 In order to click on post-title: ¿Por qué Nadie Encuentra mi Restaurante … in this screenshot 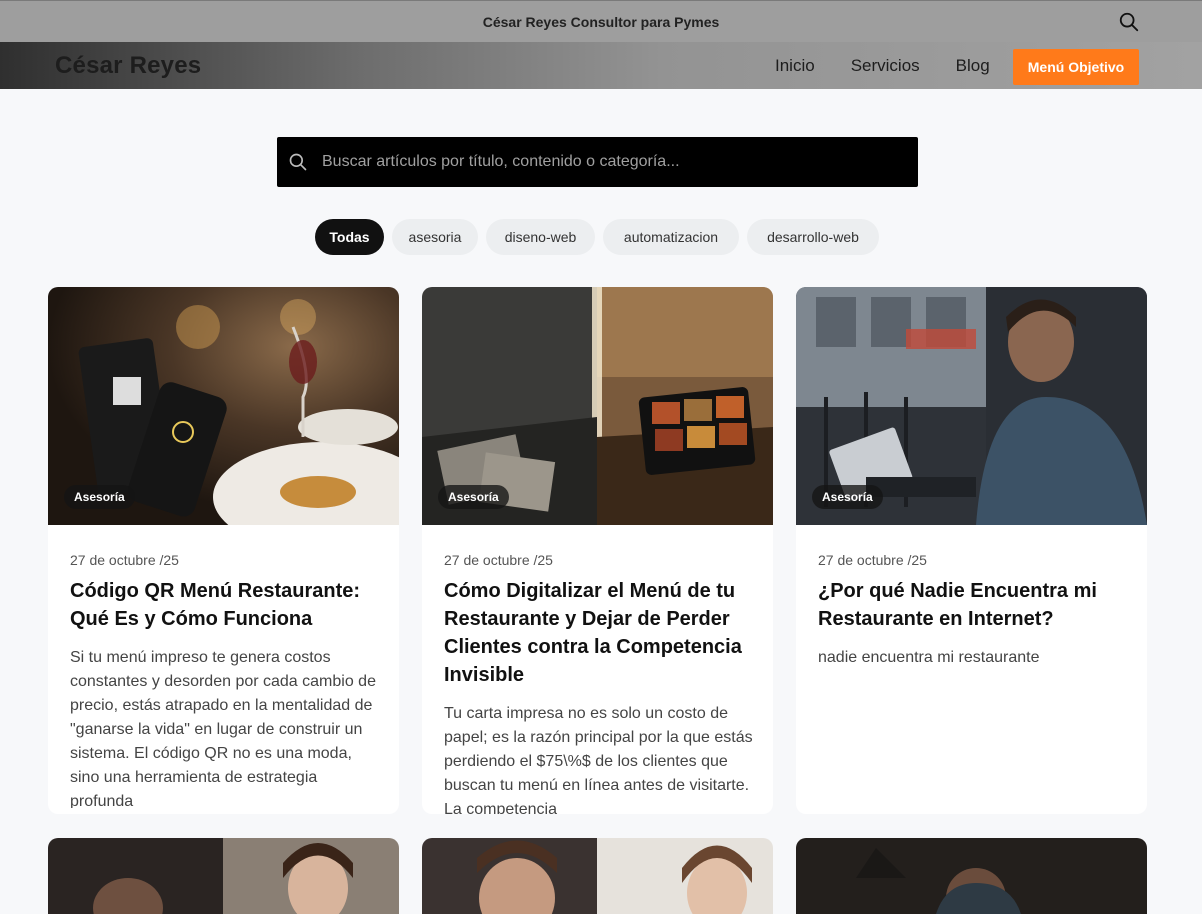, I will do `click(973, 605)`.